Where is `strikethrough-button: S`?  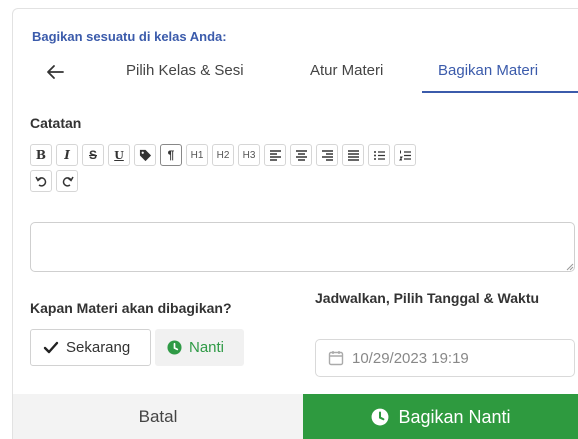 strikethrough-button: S is located at coordinates (93, 155).